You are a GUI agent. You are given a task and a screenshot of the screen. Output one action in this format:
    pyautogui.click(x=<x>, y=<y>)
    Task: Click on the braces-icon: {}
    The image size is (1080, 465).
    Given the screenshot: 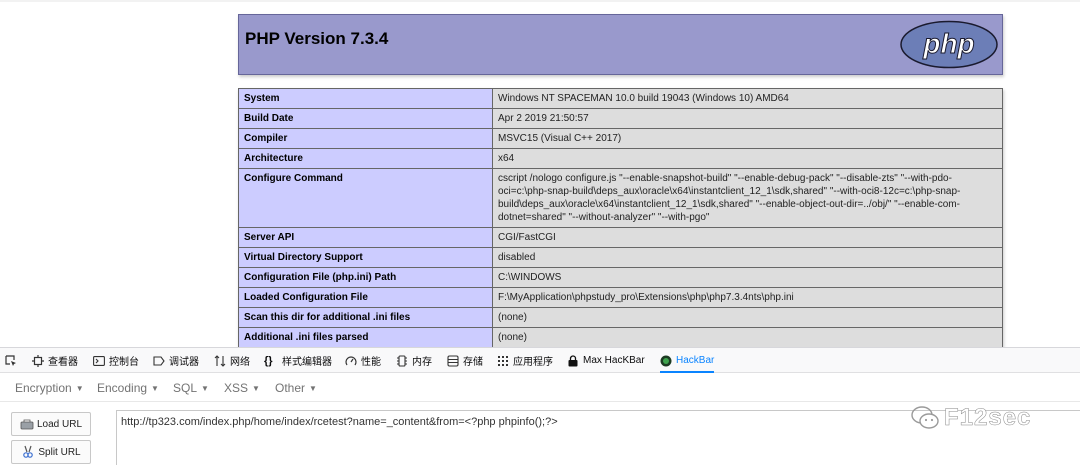 What is the action you would take?
    pyautogui.click(x=268, y=360)
    